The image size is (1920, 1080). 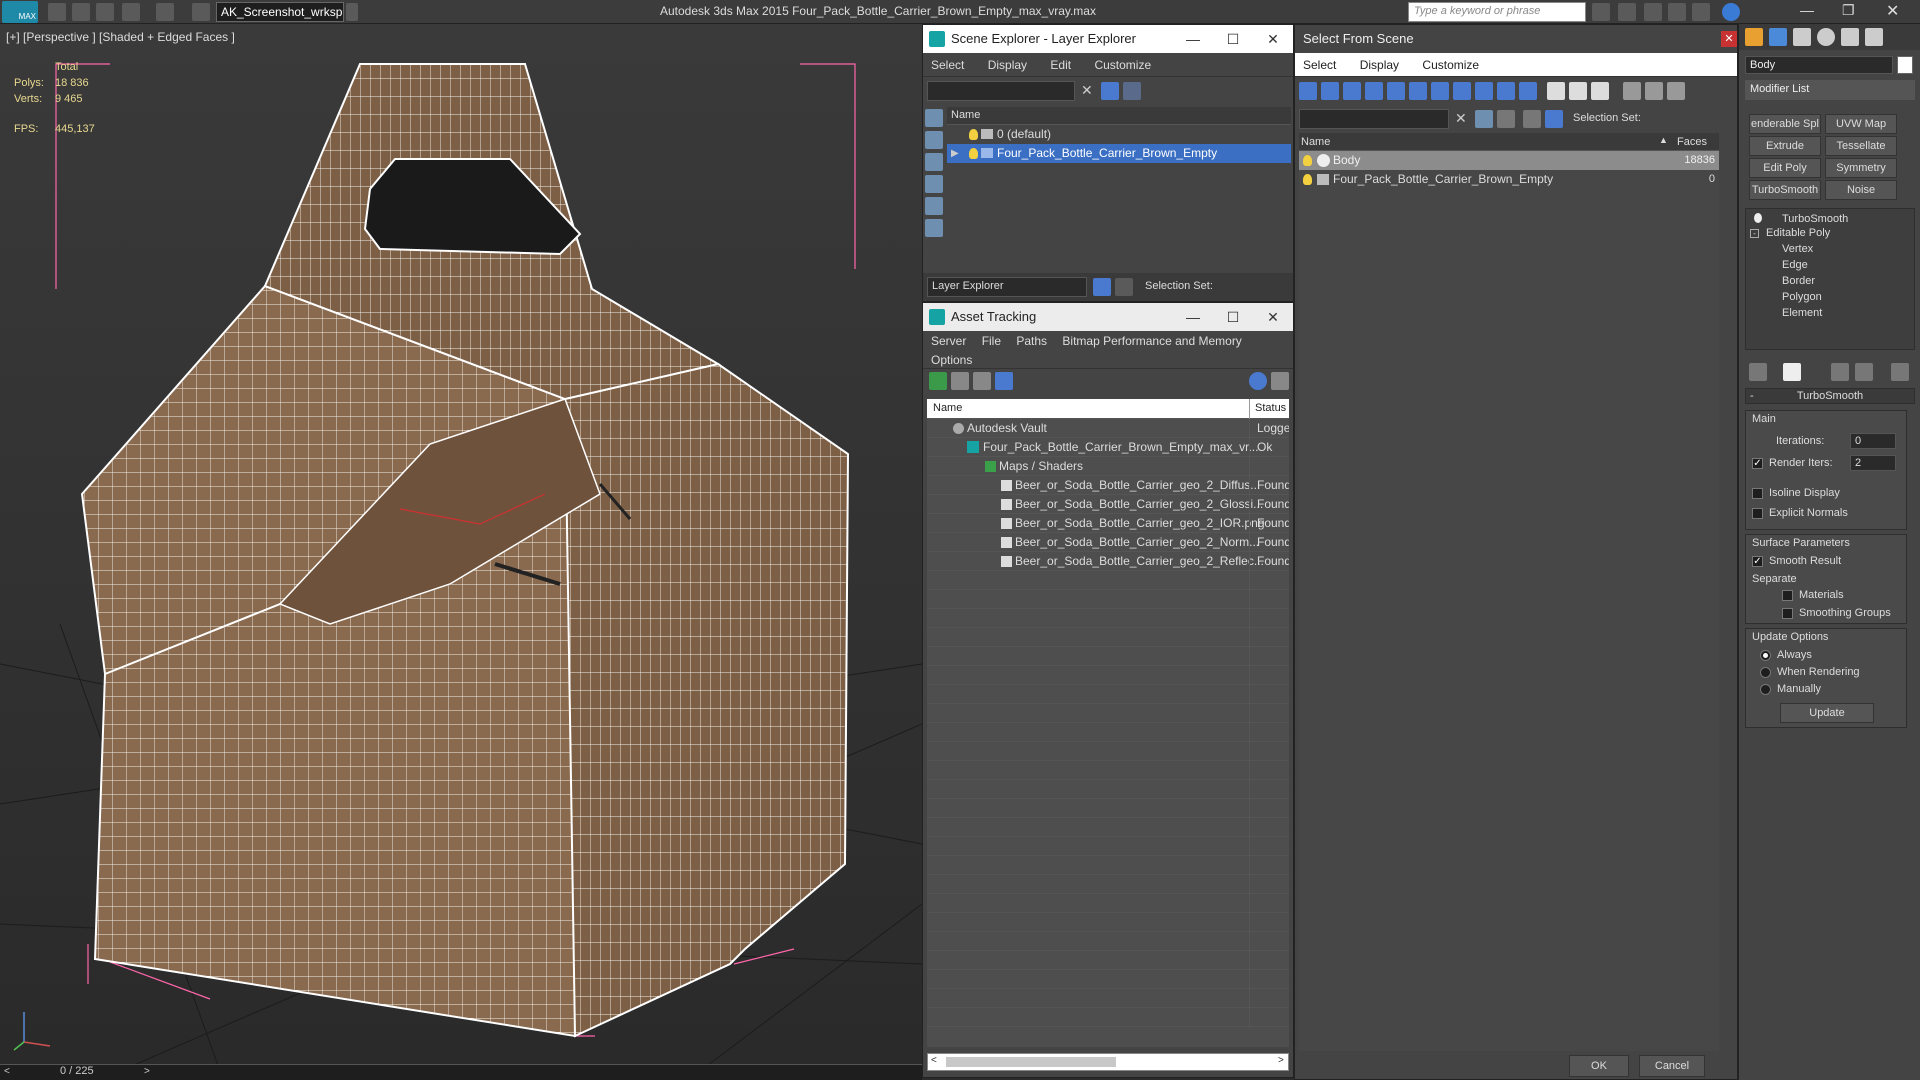 What do you see at coordinates (1813, 595) in the screenshot?
I see `materials-row: Materials` at bounding box center [1813, 595].